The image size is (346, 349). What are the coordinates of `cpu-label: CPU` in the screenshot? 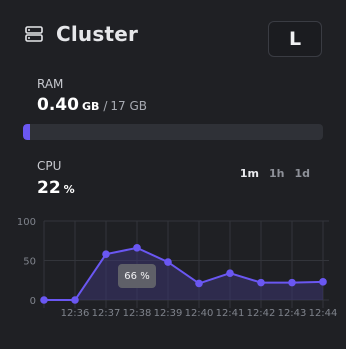 It's located at (49, 166).